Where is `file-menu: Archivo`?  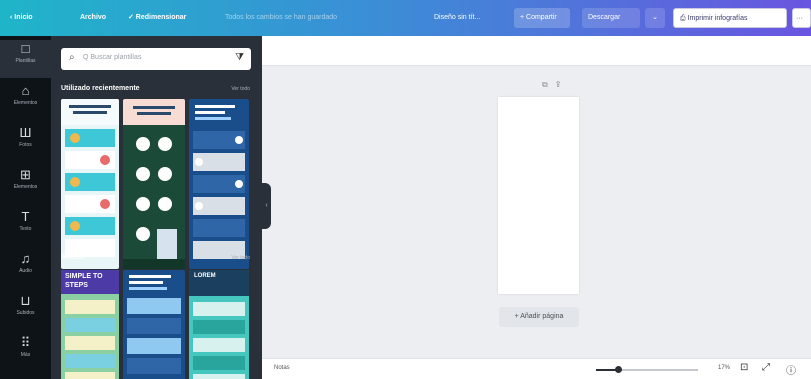
file-menu: Archivo is located at coordinates (101, 18).